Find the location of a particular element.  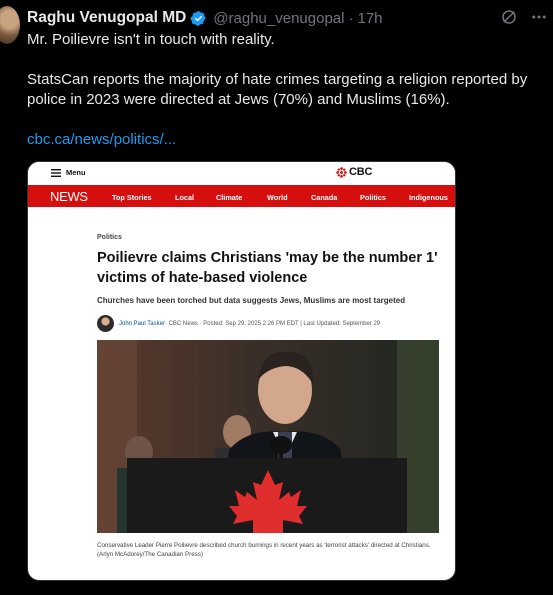

cbc-gem-icon is located at coordinates (341, 172).